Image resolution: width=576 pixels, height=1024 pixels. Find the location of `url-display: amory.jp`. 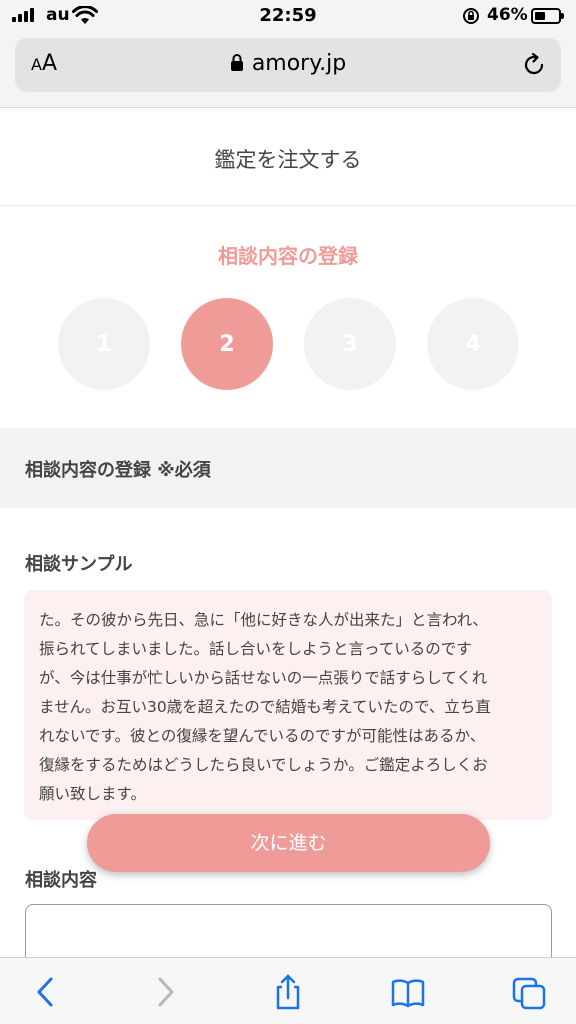

url-display: amory.jp is located at coordinates (288, 63).